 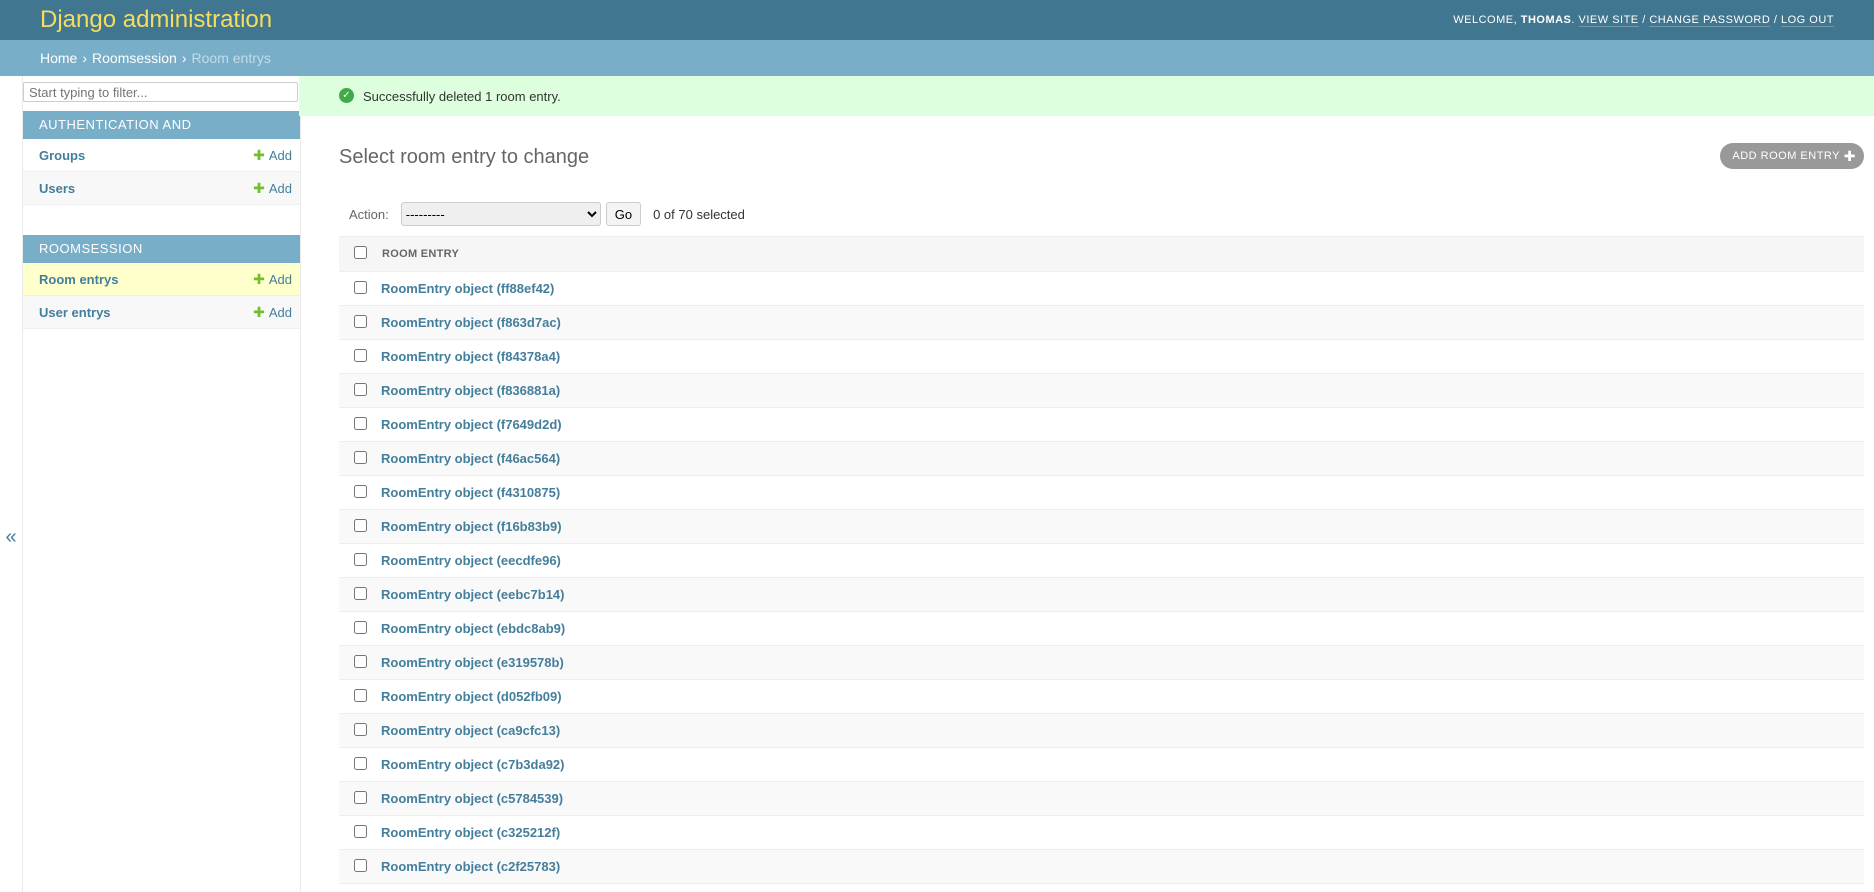 What do you see at coordinates (470, 458) in the screenshot?
I see `room-entry-link: RoomEntry object (f46ac564)` at bounding box center [470, 458].